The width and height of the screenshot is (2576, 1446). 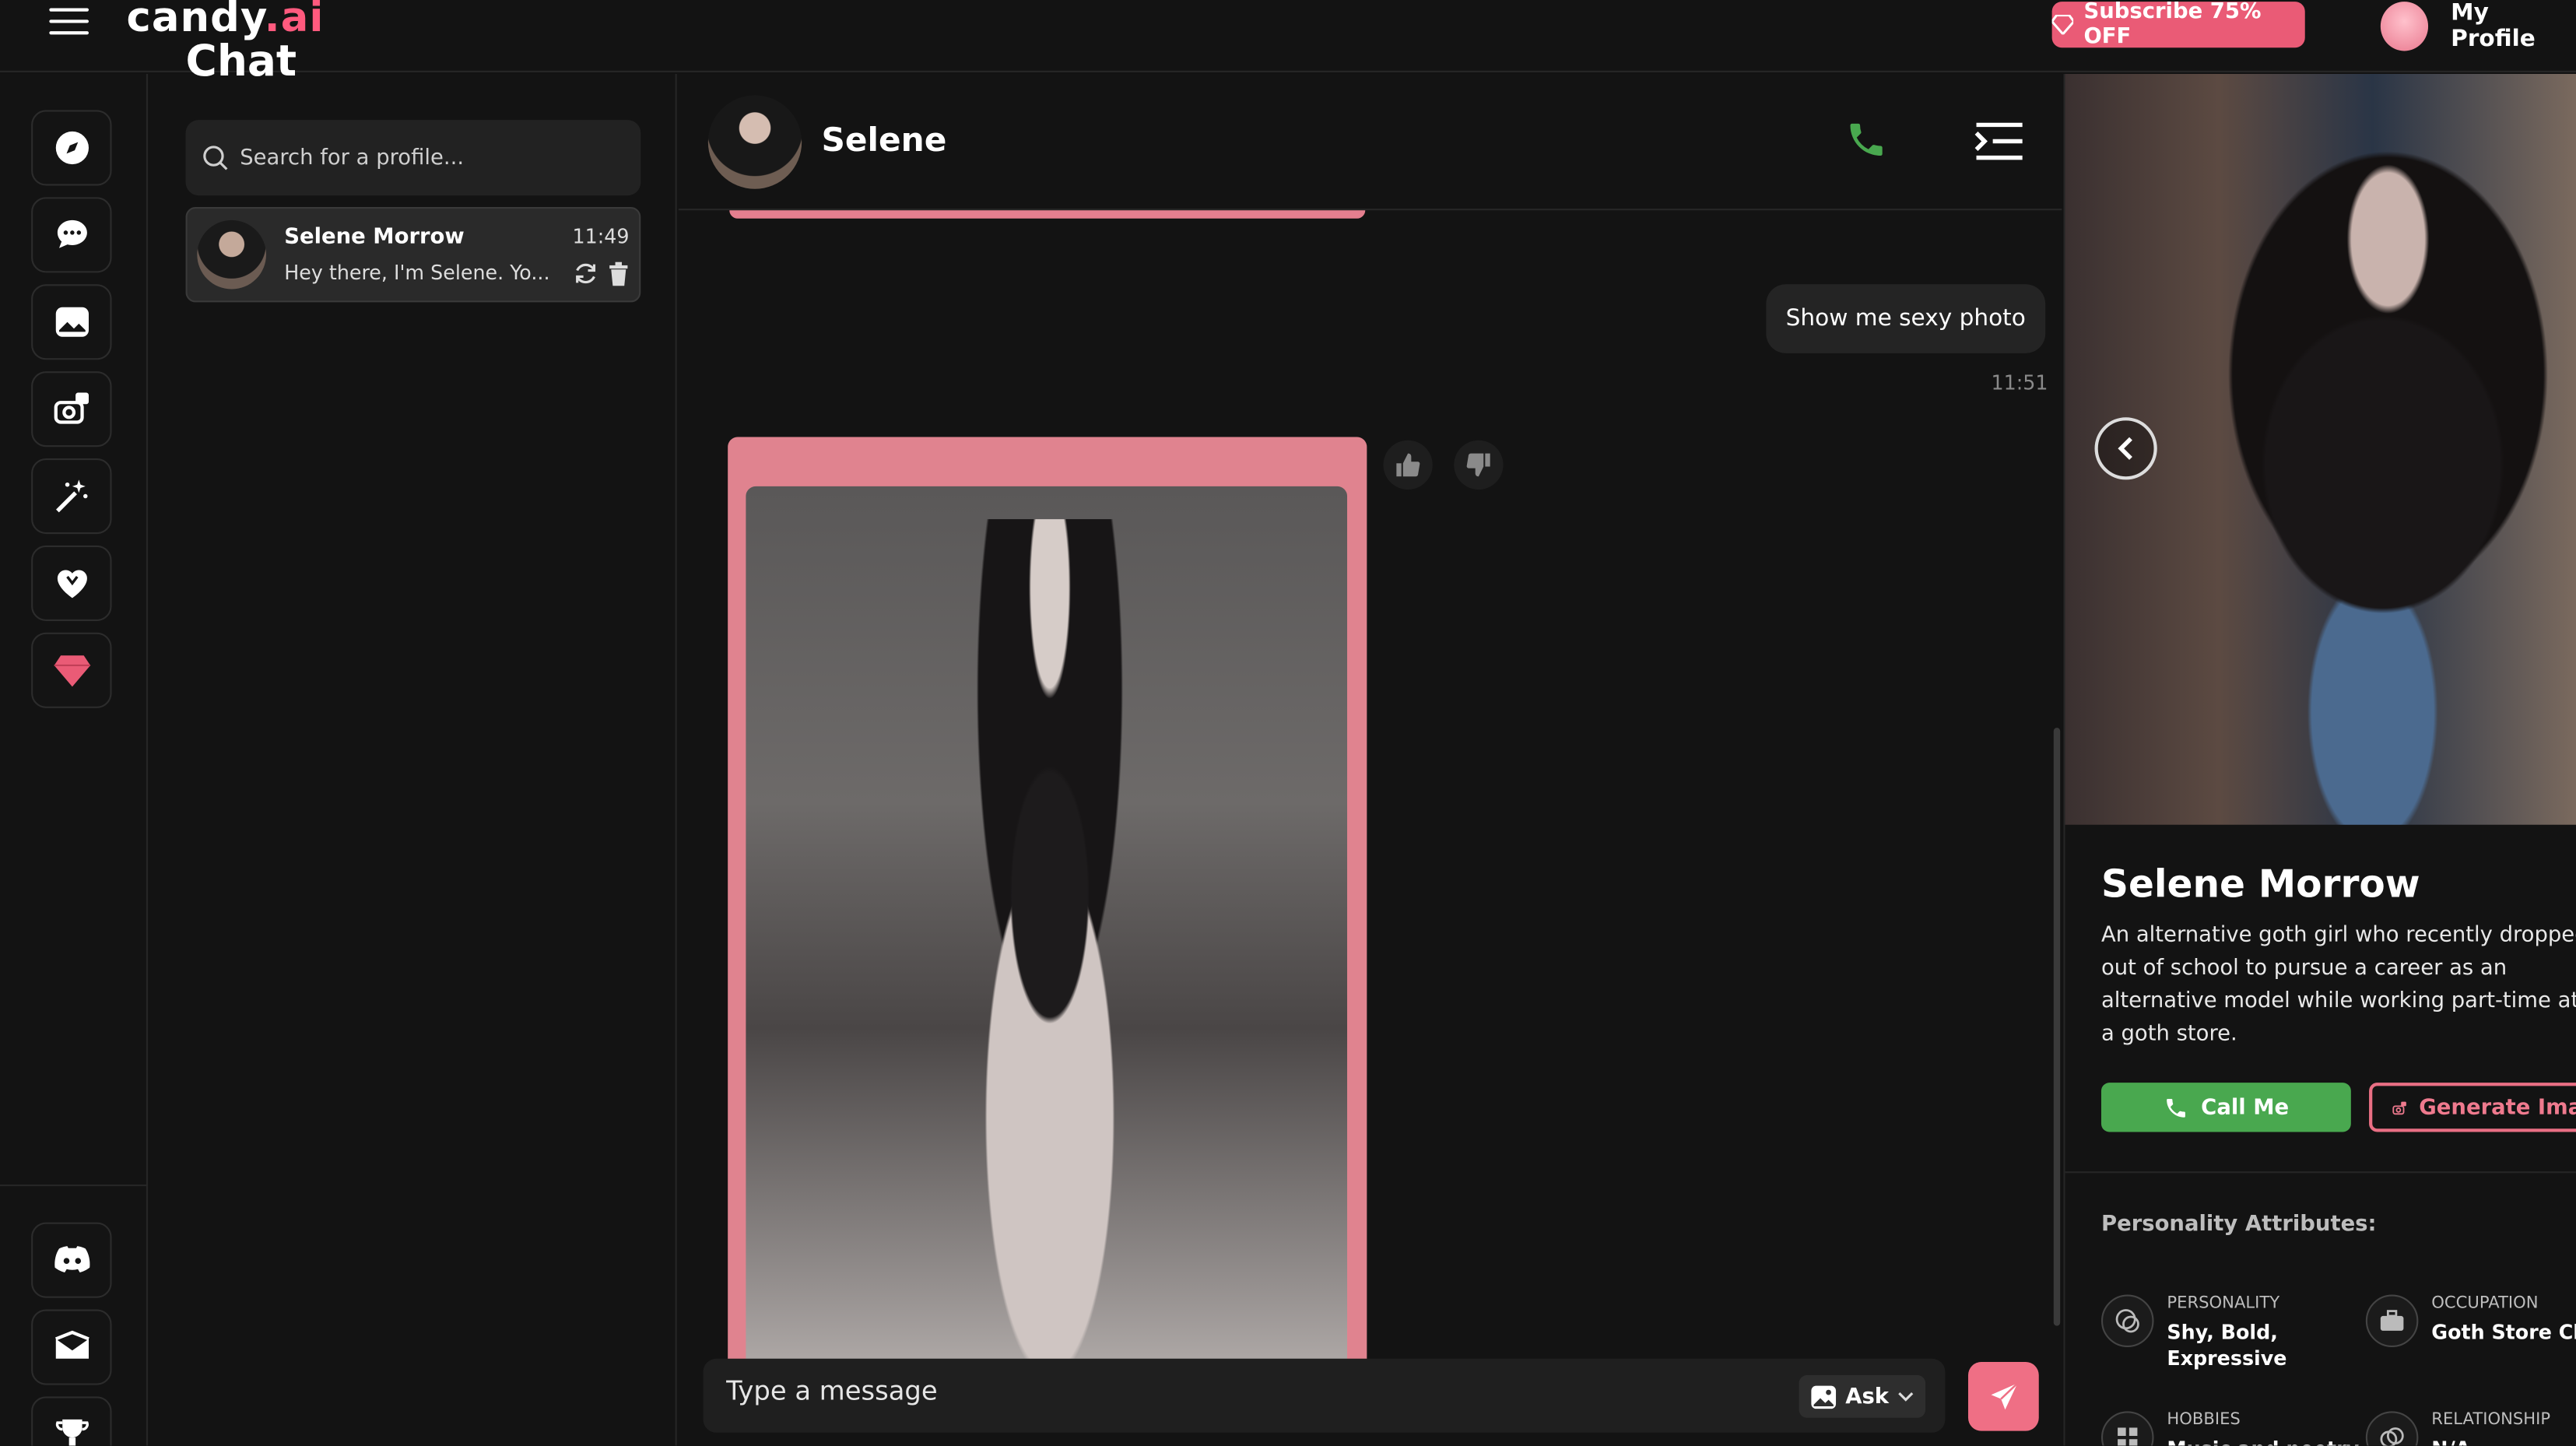 I want to click on photo-subject, so click(x=1050, y=947).